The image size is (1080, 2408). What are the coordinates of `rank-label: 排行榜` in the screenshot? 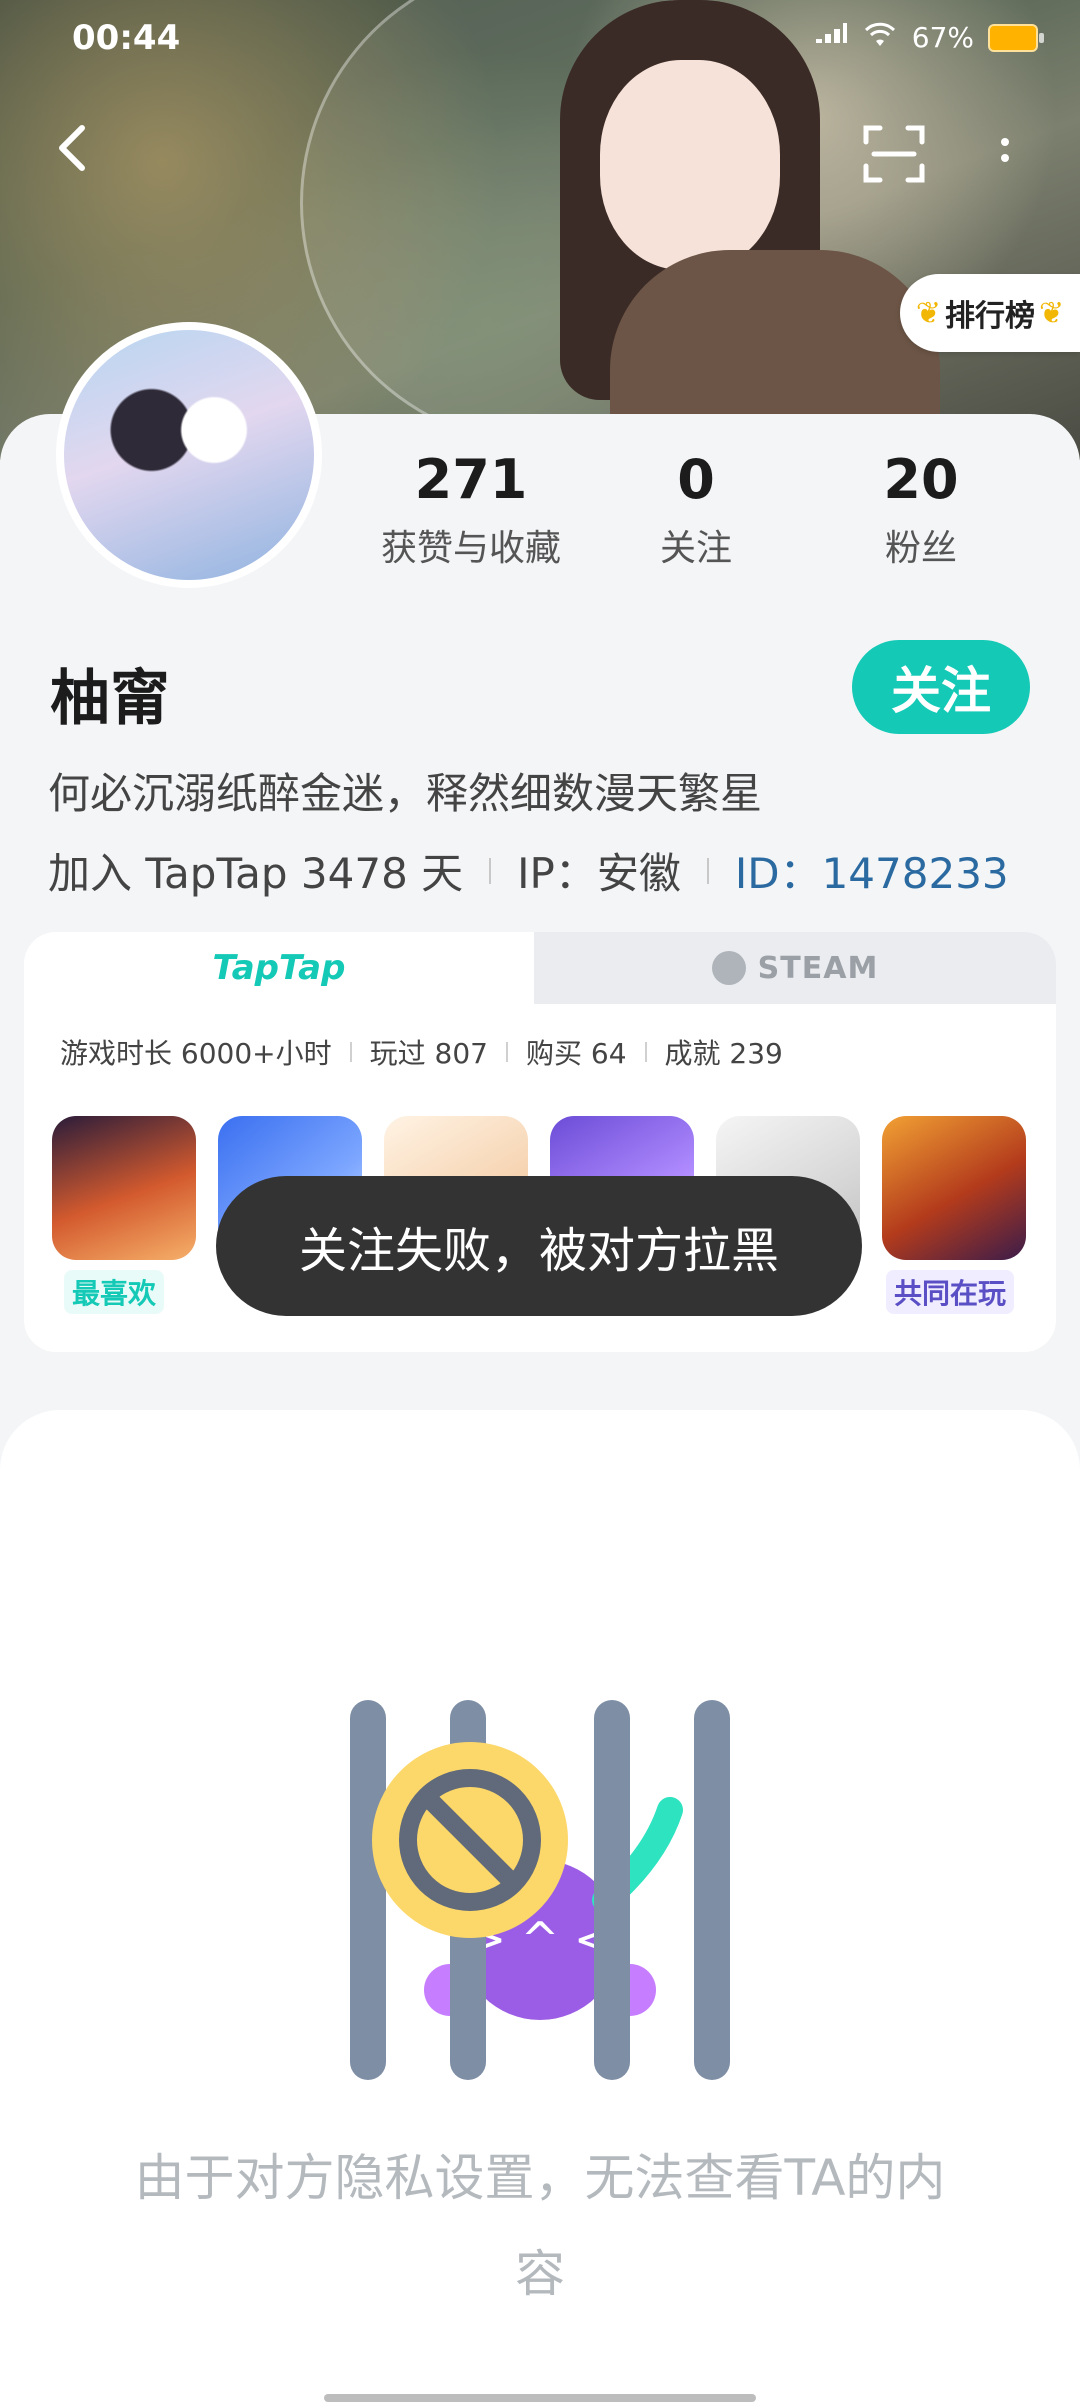 It's located at (990, 316).